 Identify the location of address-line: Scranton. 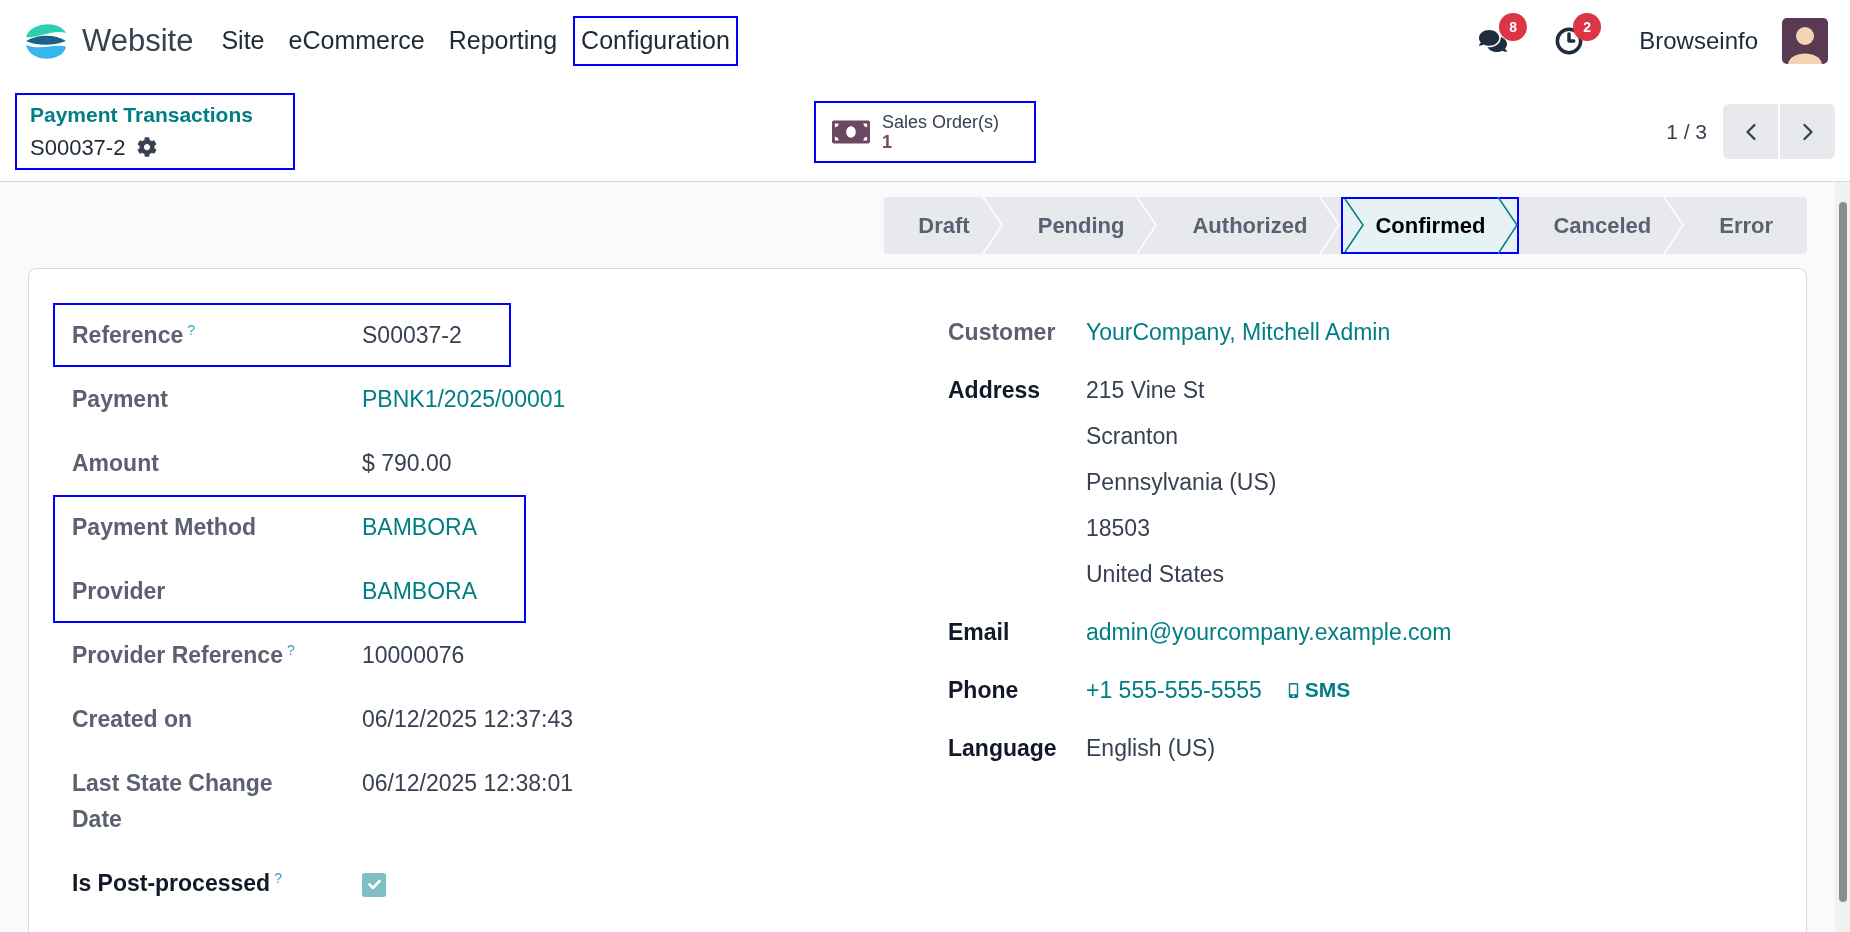
(1133, 436).